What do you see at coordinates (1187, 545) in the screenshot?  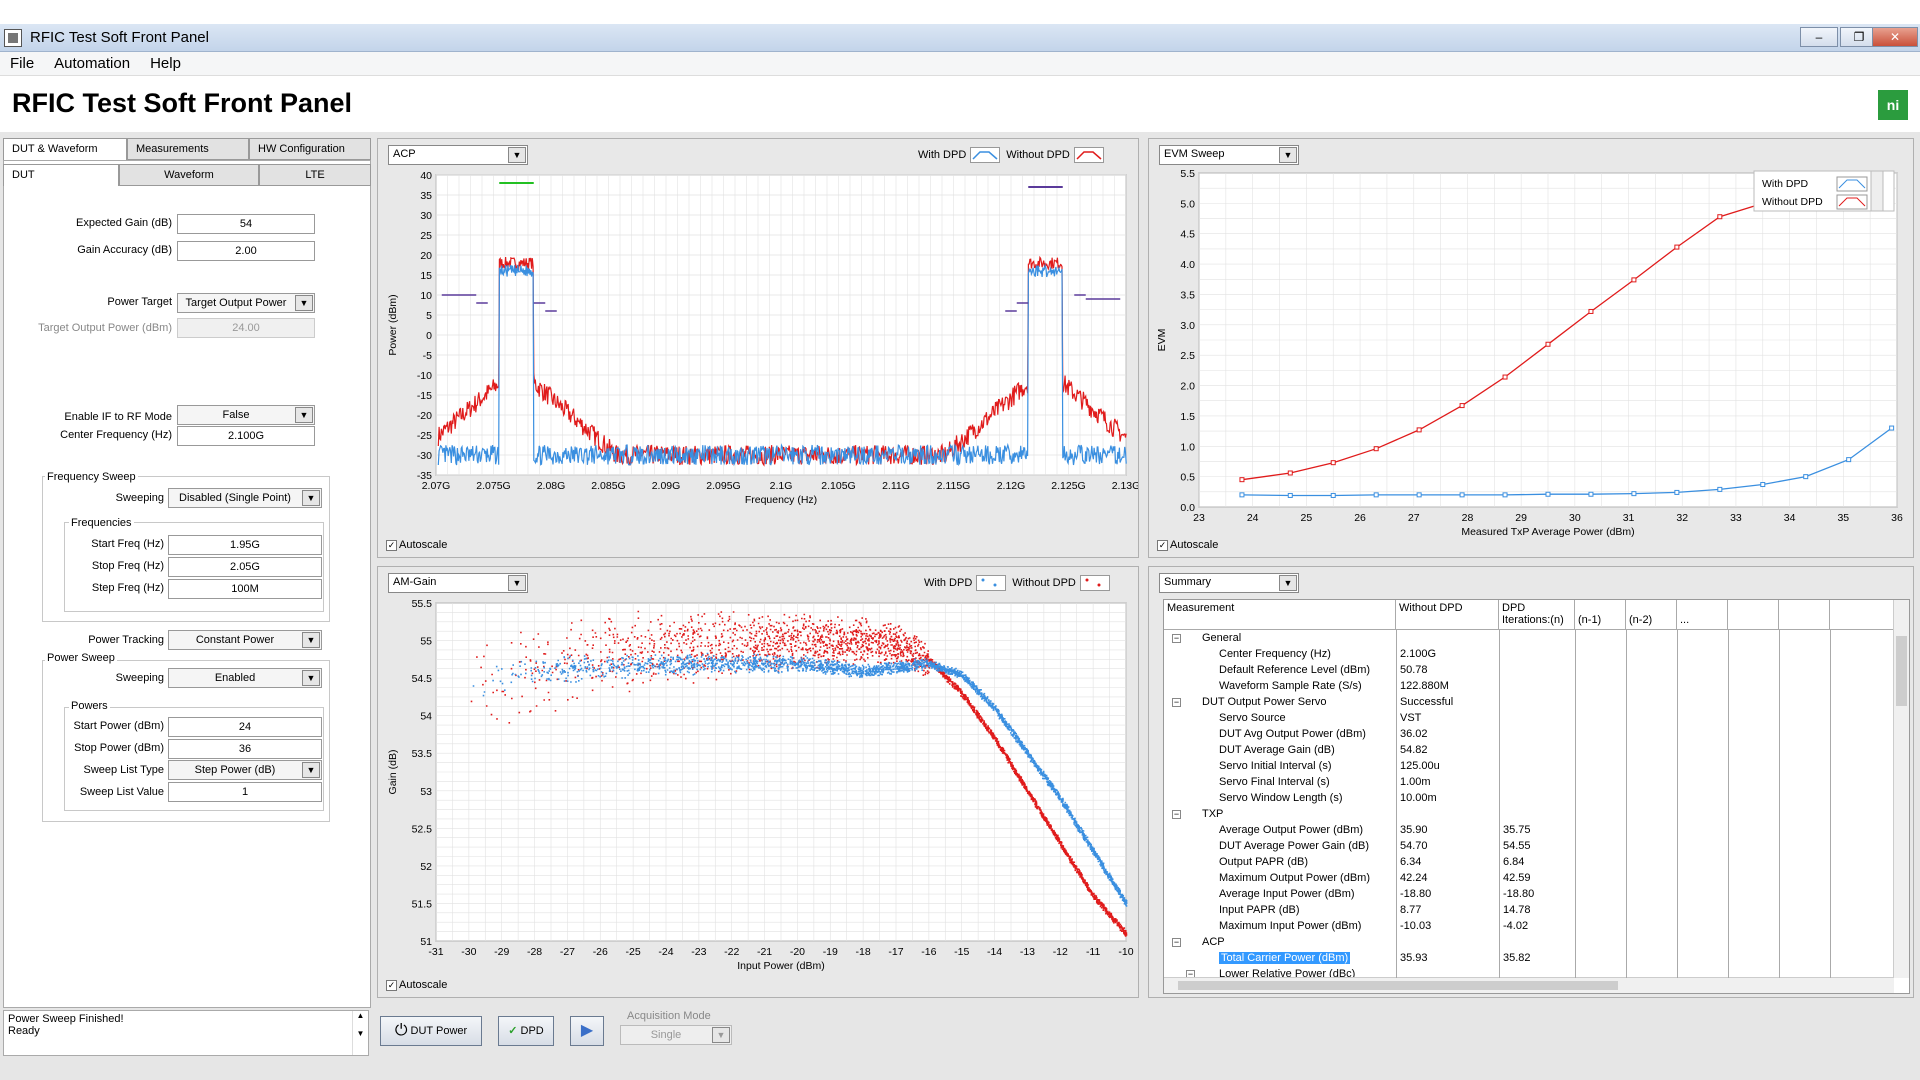 I see `evm-autoscale: ✓ Autoscale` at bounding box center [1187, 545].